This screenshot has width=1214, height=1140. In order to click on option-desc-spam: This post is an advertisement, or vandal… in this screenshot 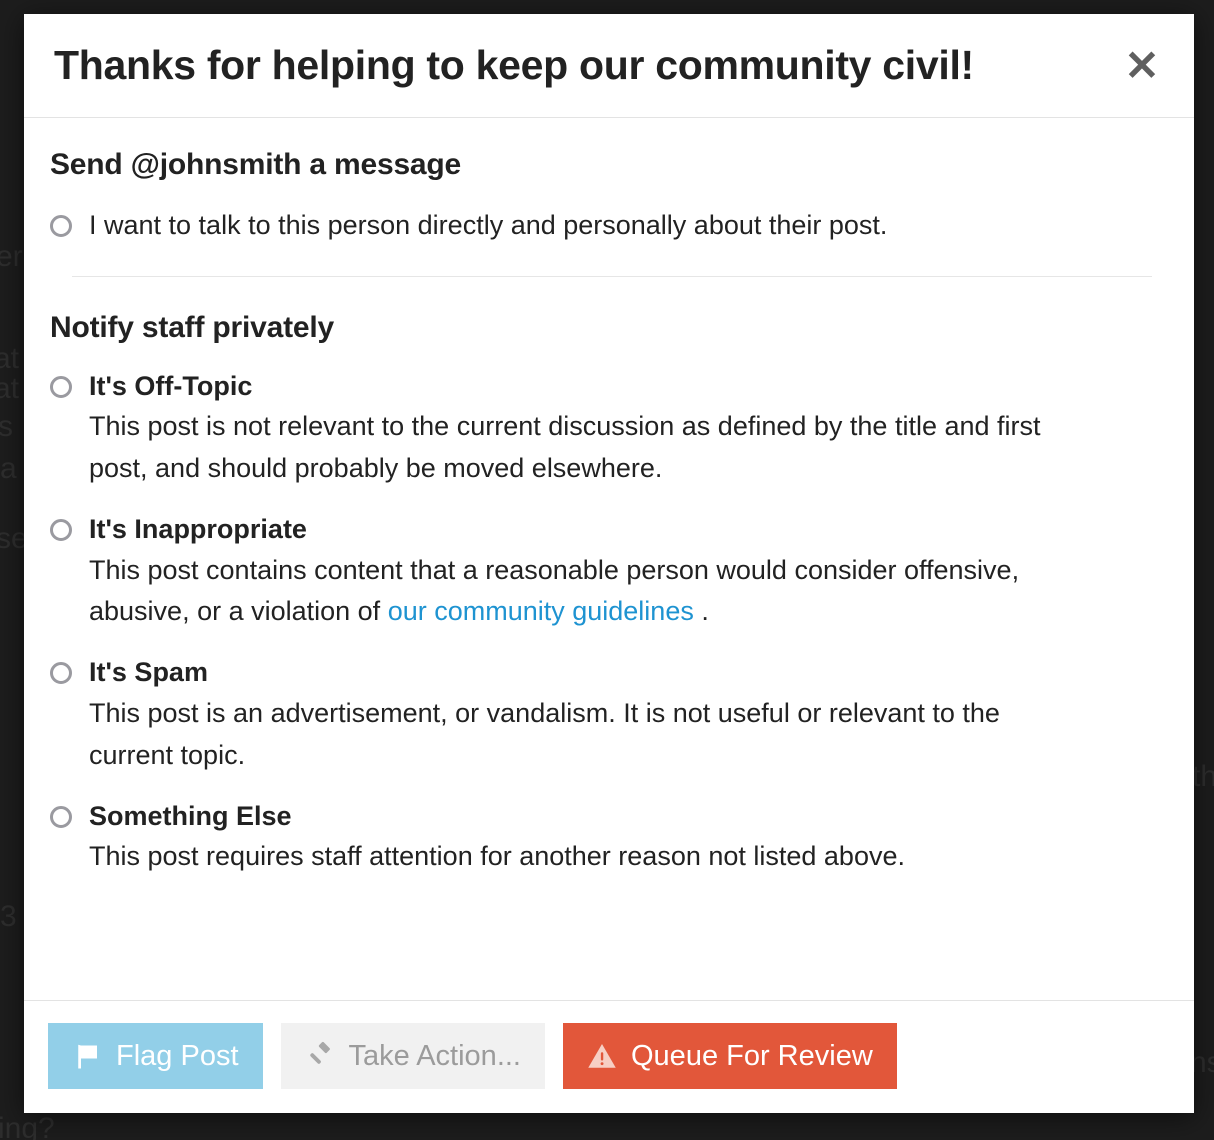, I will do `click(544, 733)`.